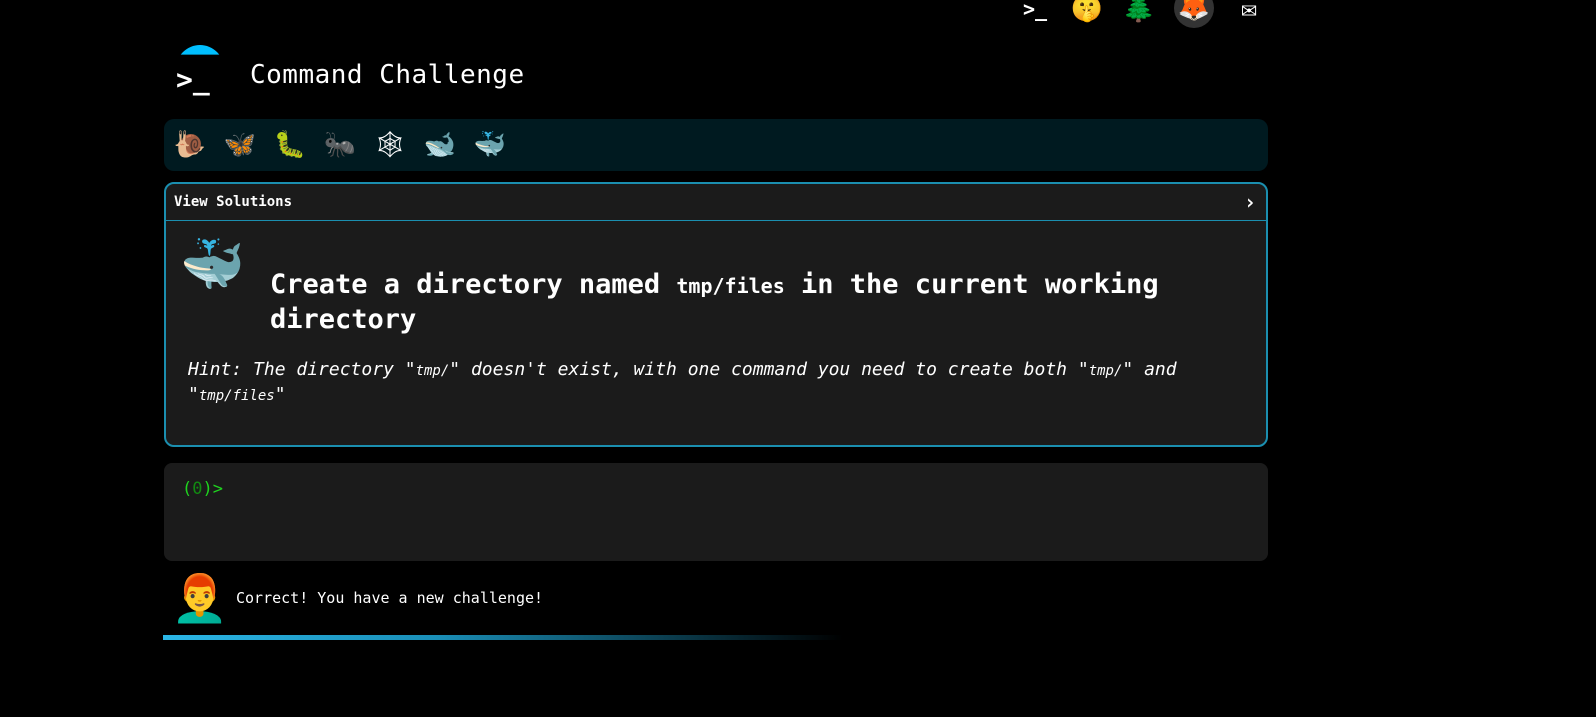 The height and width of the screenshot is (717, 1596). What do you see at coordinates (197, 489) in the screenshot?
I see `prompt-count: 0` at bounding box center [197, 489].